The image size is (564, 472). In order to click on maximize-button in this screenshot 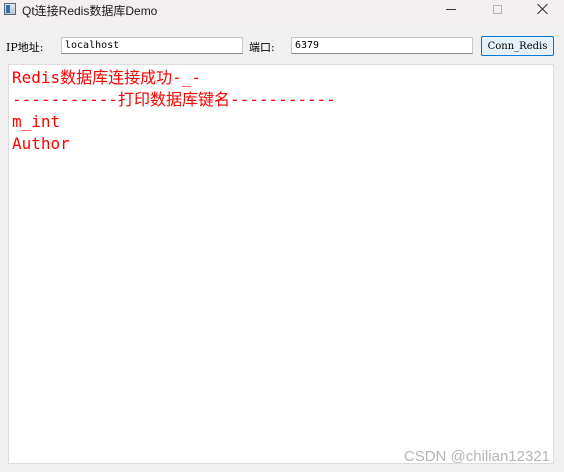, I will do `click(497, 9)`.